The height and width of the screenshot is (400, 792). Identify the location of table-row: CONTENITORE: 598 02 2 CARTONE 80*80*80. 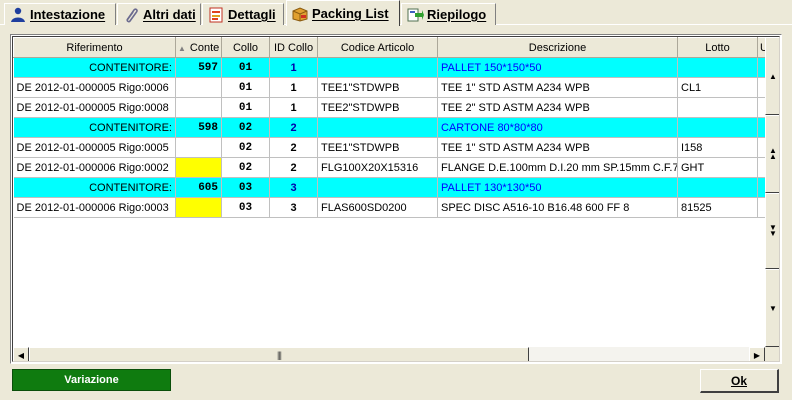
(389, 127).